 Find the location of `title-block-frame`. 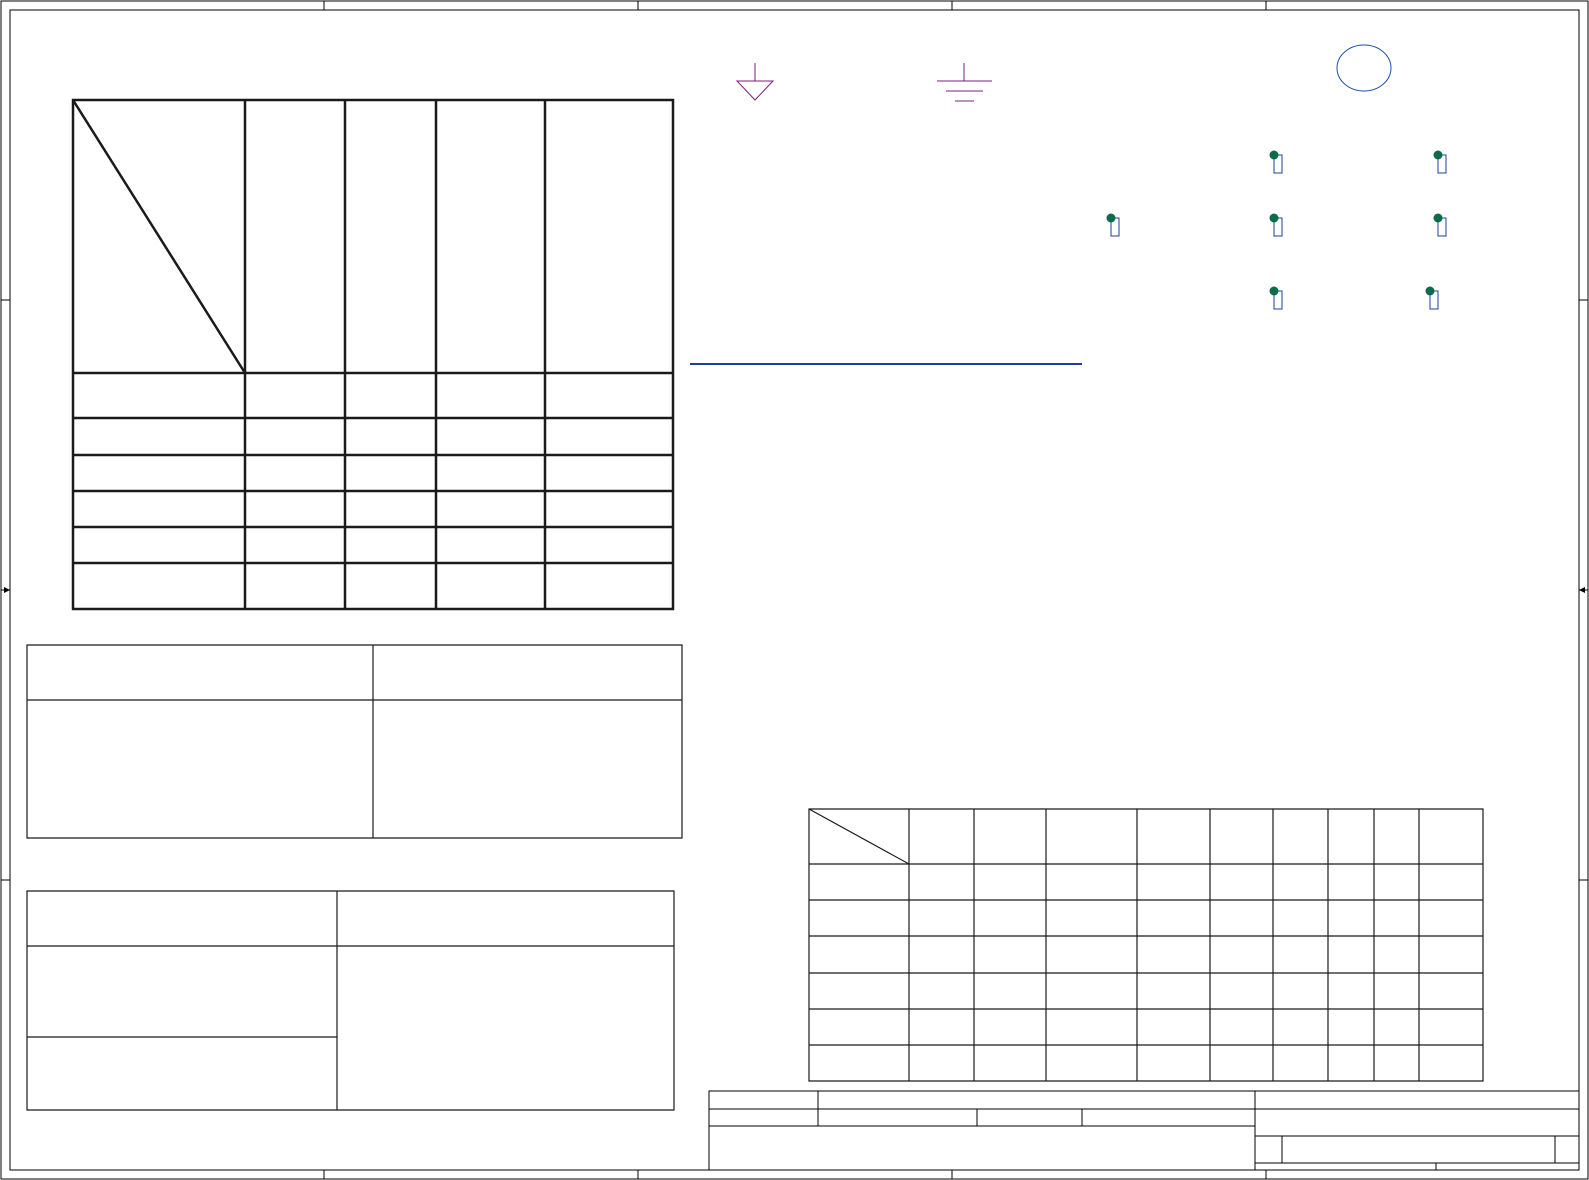

title-block-frame is located at coordinates (1144, 1130).